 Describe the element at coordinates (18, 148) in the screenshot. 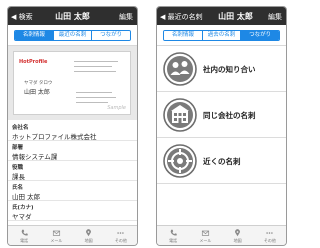

I see `field-label: 部署` at that location.